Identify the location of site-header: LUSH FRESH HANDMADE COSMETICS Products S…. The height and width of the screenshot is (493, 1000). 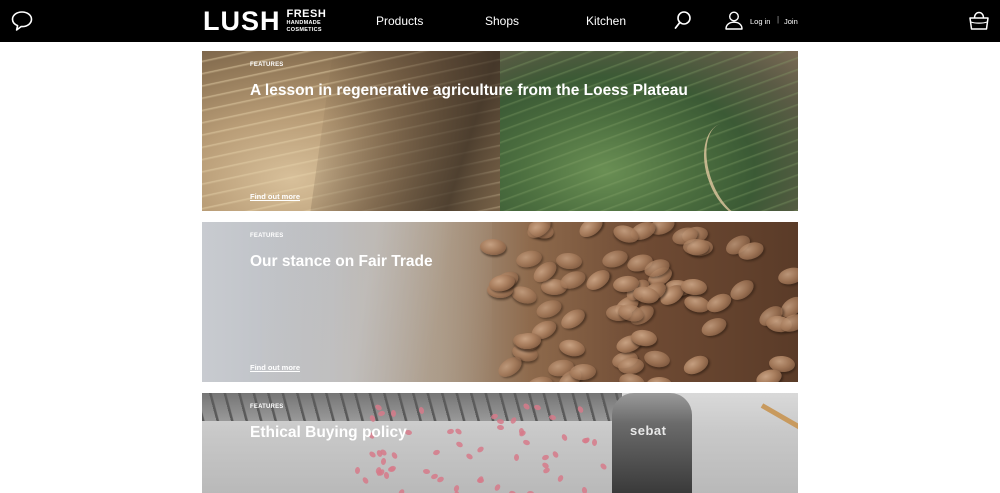
(500, 21).